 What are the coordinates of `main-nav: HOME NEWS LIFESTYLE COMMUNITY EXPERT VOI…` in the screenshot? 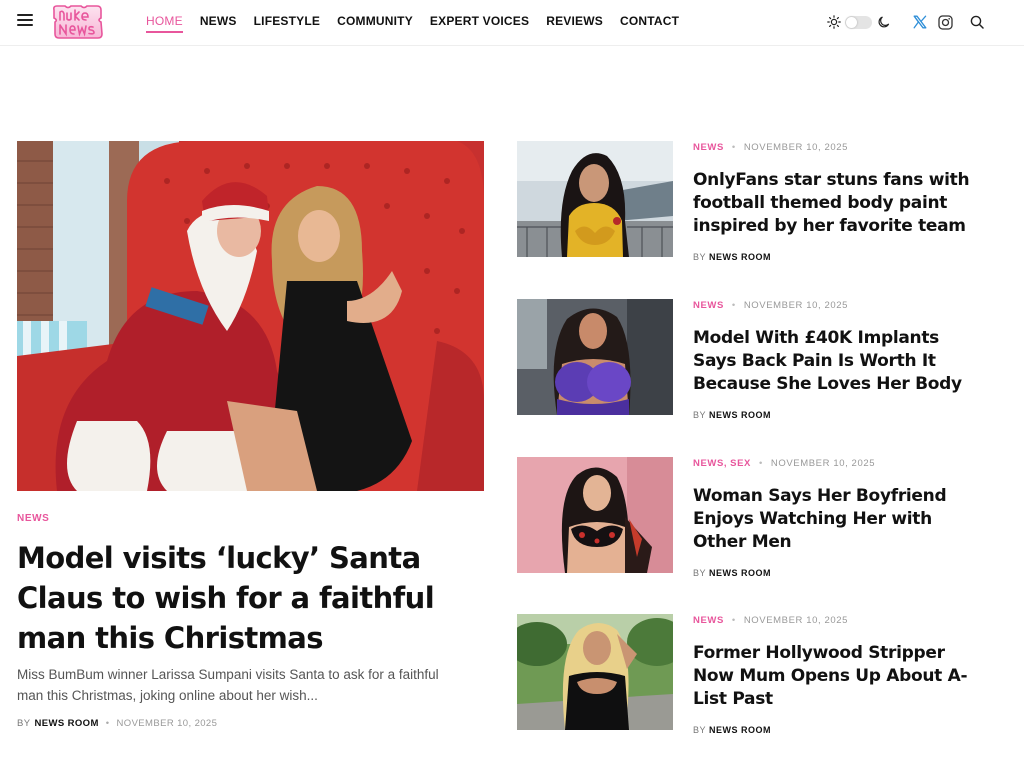 It's located at (421, 23).